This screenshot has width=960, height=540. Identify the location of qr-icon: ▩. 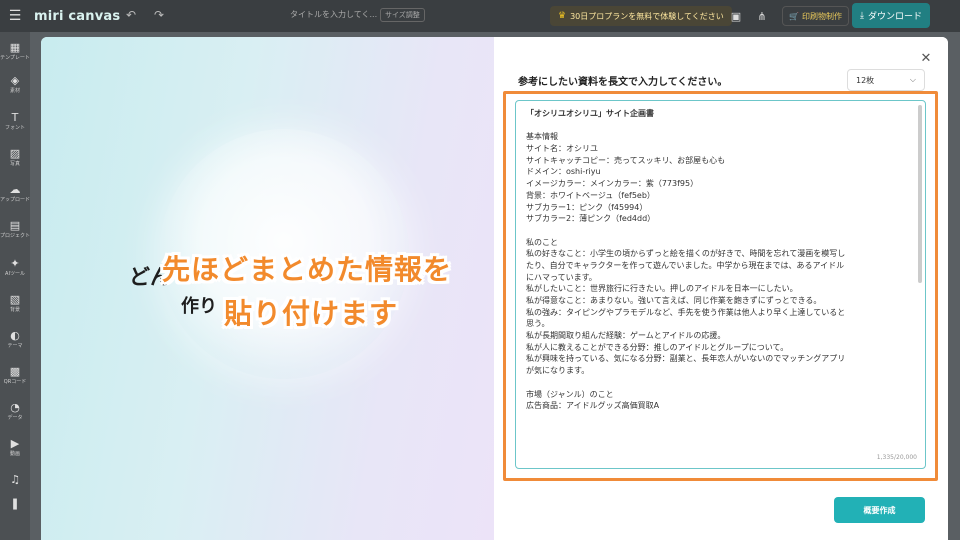
(15, 371).